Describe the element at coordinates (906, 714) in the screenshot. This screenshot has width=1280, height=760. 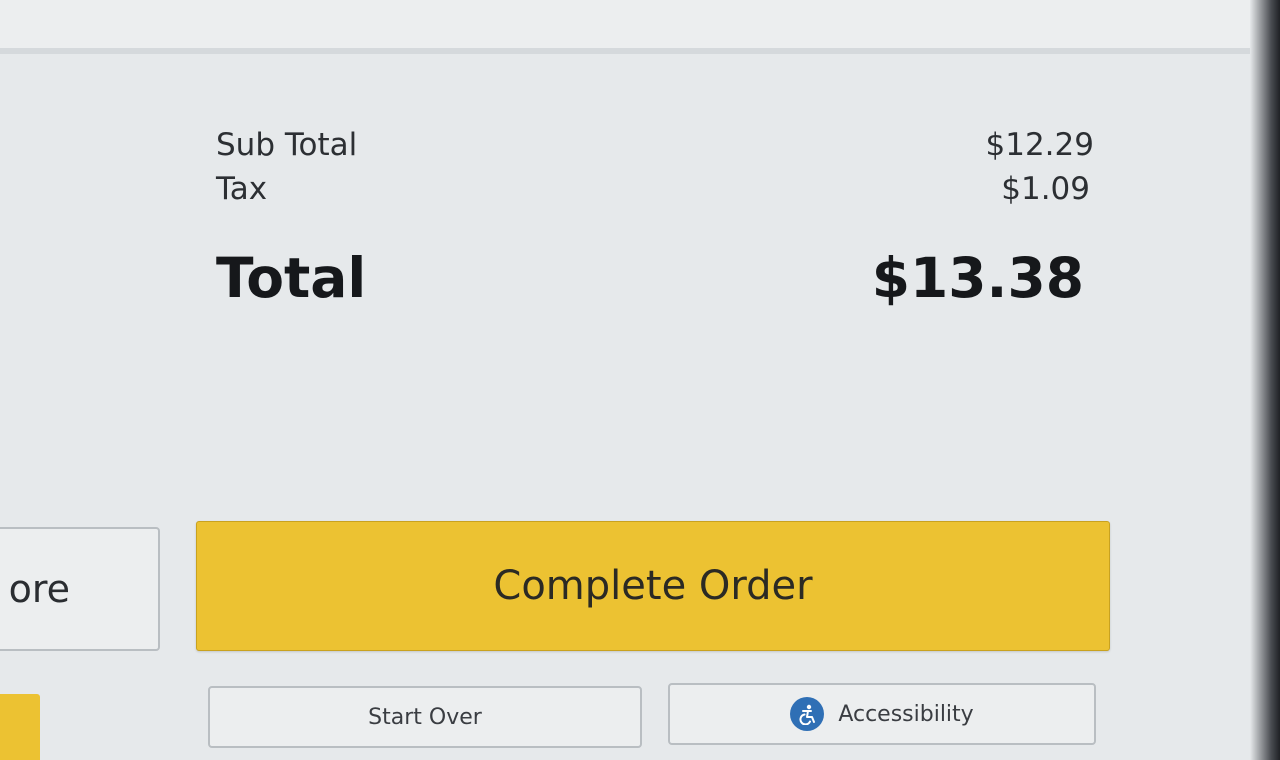
I see `accessibility-label: Accessibility` at that location.